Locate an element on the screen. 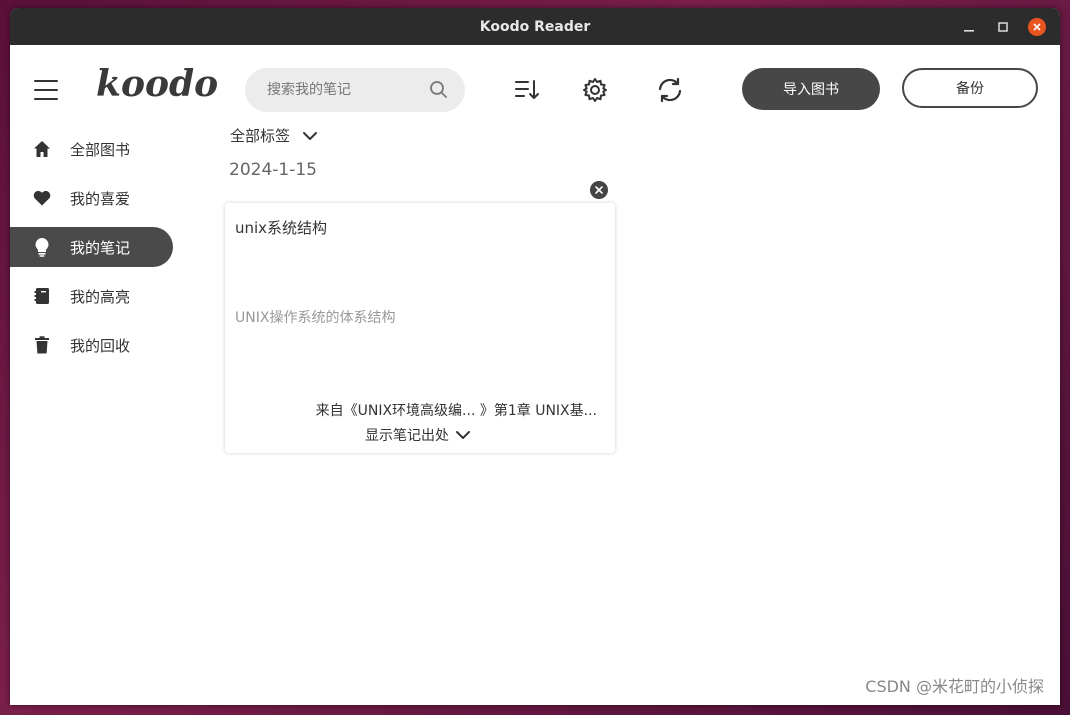  tag-filter-dropdown: 全部标签 is located at coordinates (274, 135).